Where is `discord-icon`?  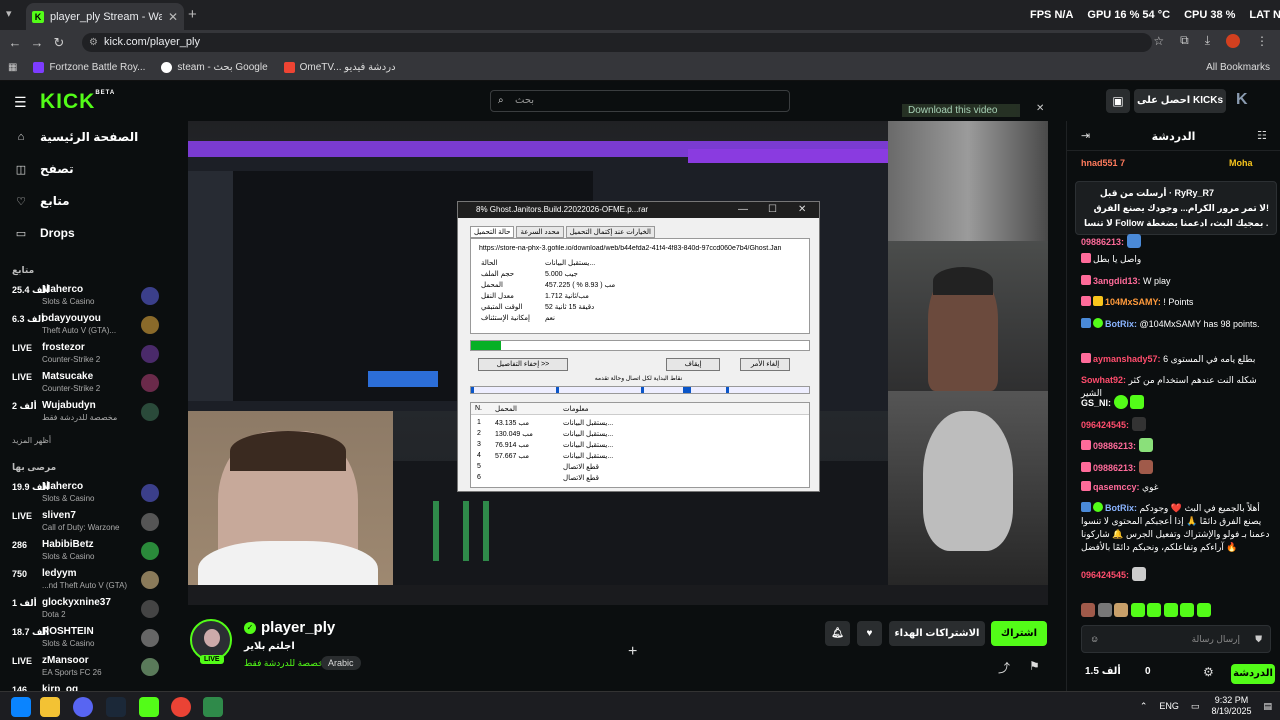
discord-icon is located at coordinates (83, 707).